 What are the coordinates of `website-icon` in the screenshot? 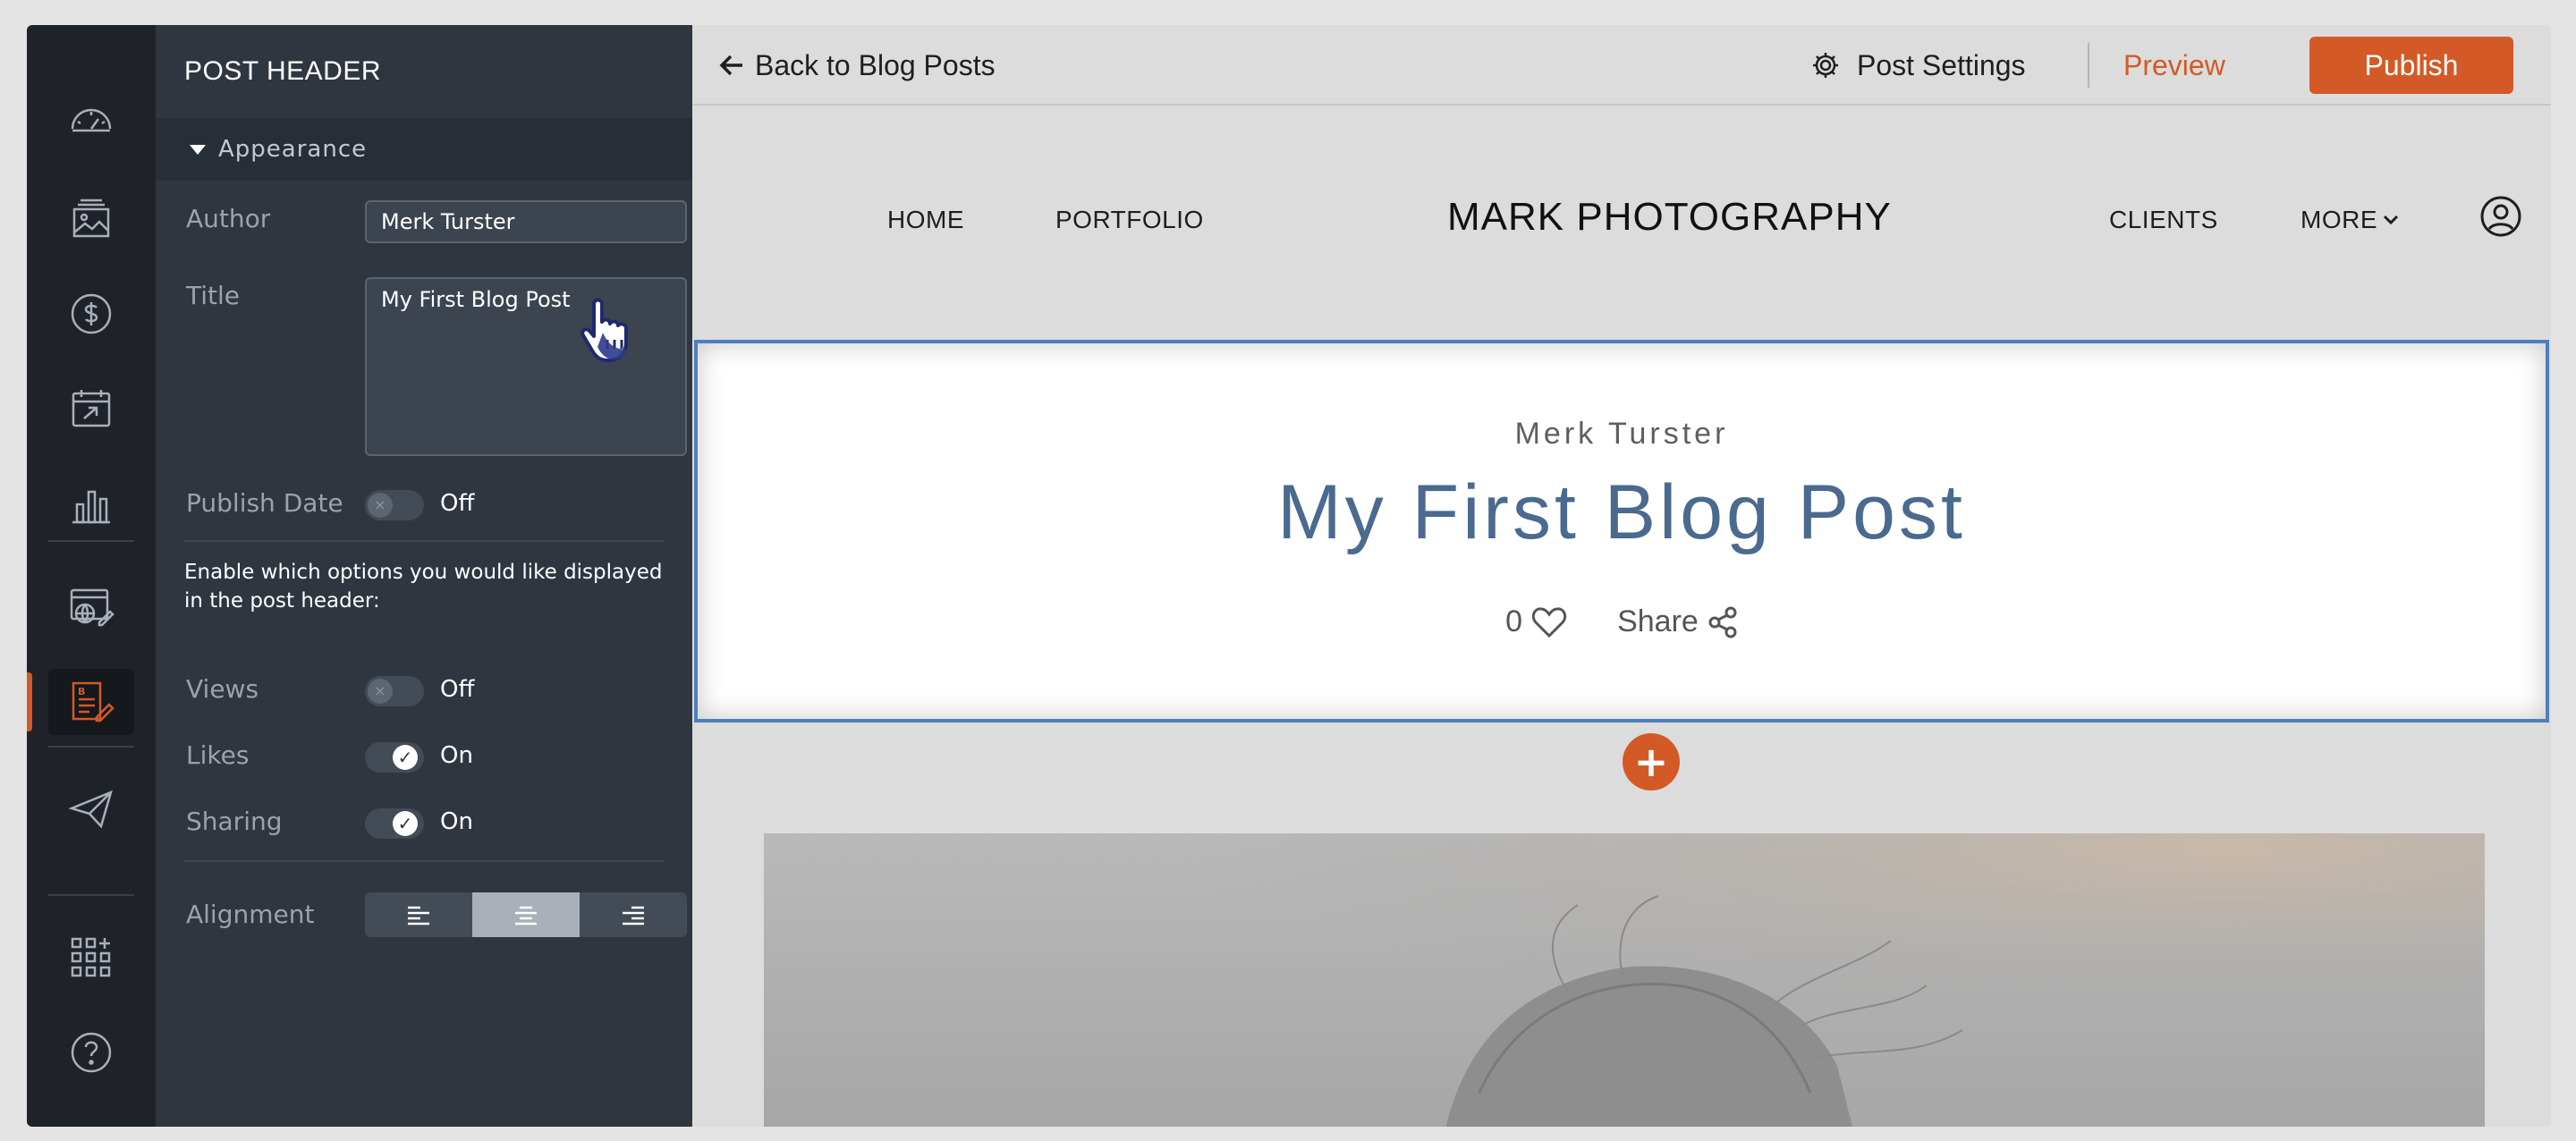 It's located at (91, 607).